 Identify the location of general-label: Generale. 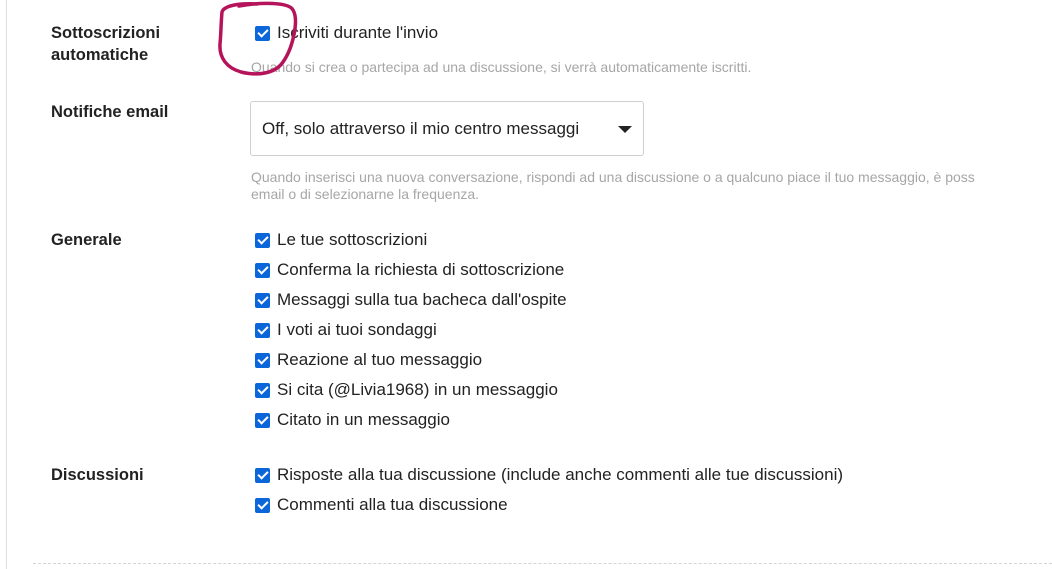
(86, 240).